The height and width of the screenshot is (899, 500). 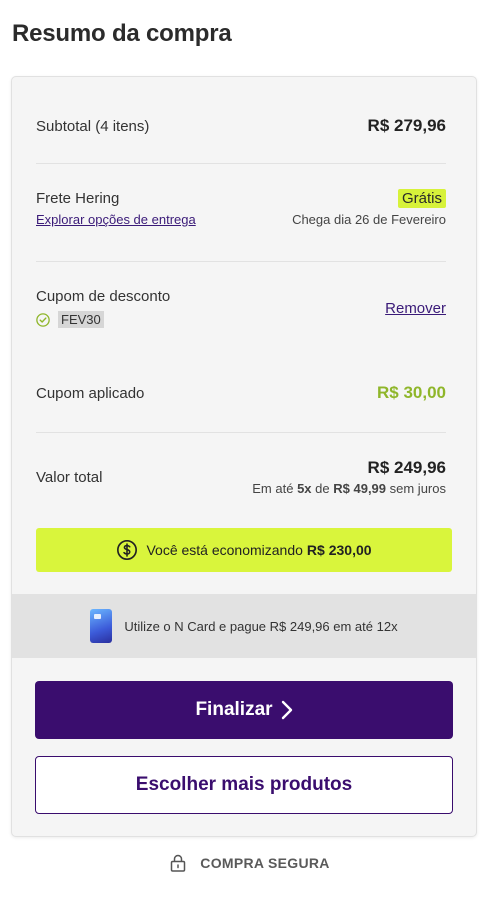 I want to click on dollar-circle-icon, so click(x=127, y=550).